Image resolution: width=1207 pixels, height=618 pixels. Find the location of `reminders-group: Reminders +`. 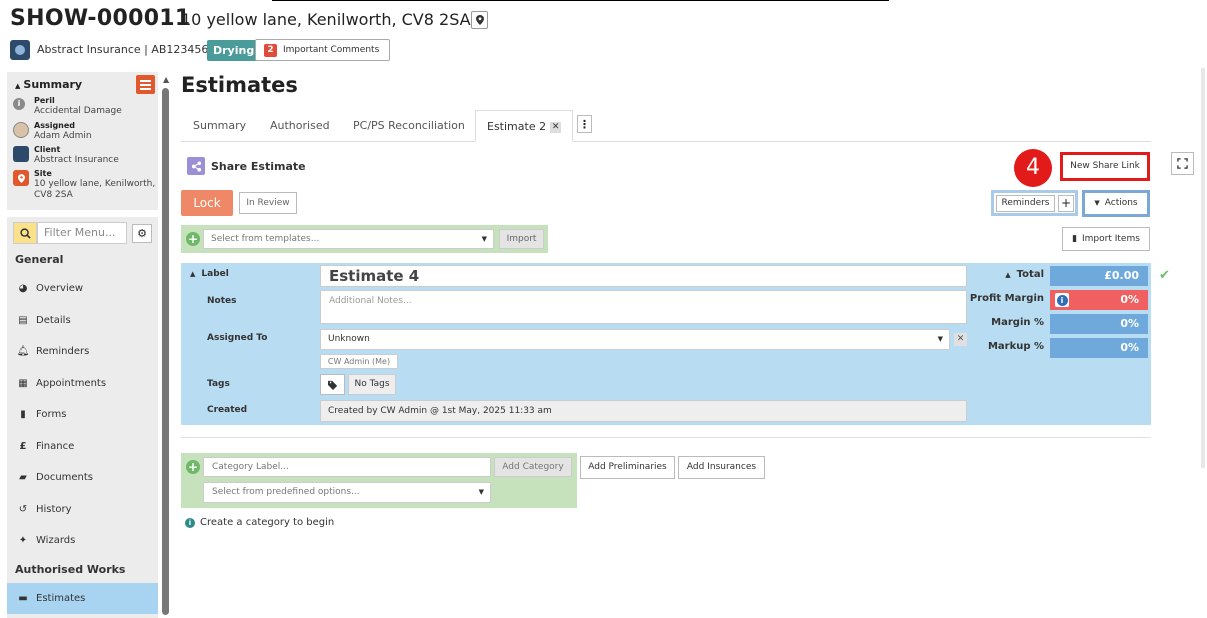

reminders-group: Reminders + is located at coordinates (1034, 203).